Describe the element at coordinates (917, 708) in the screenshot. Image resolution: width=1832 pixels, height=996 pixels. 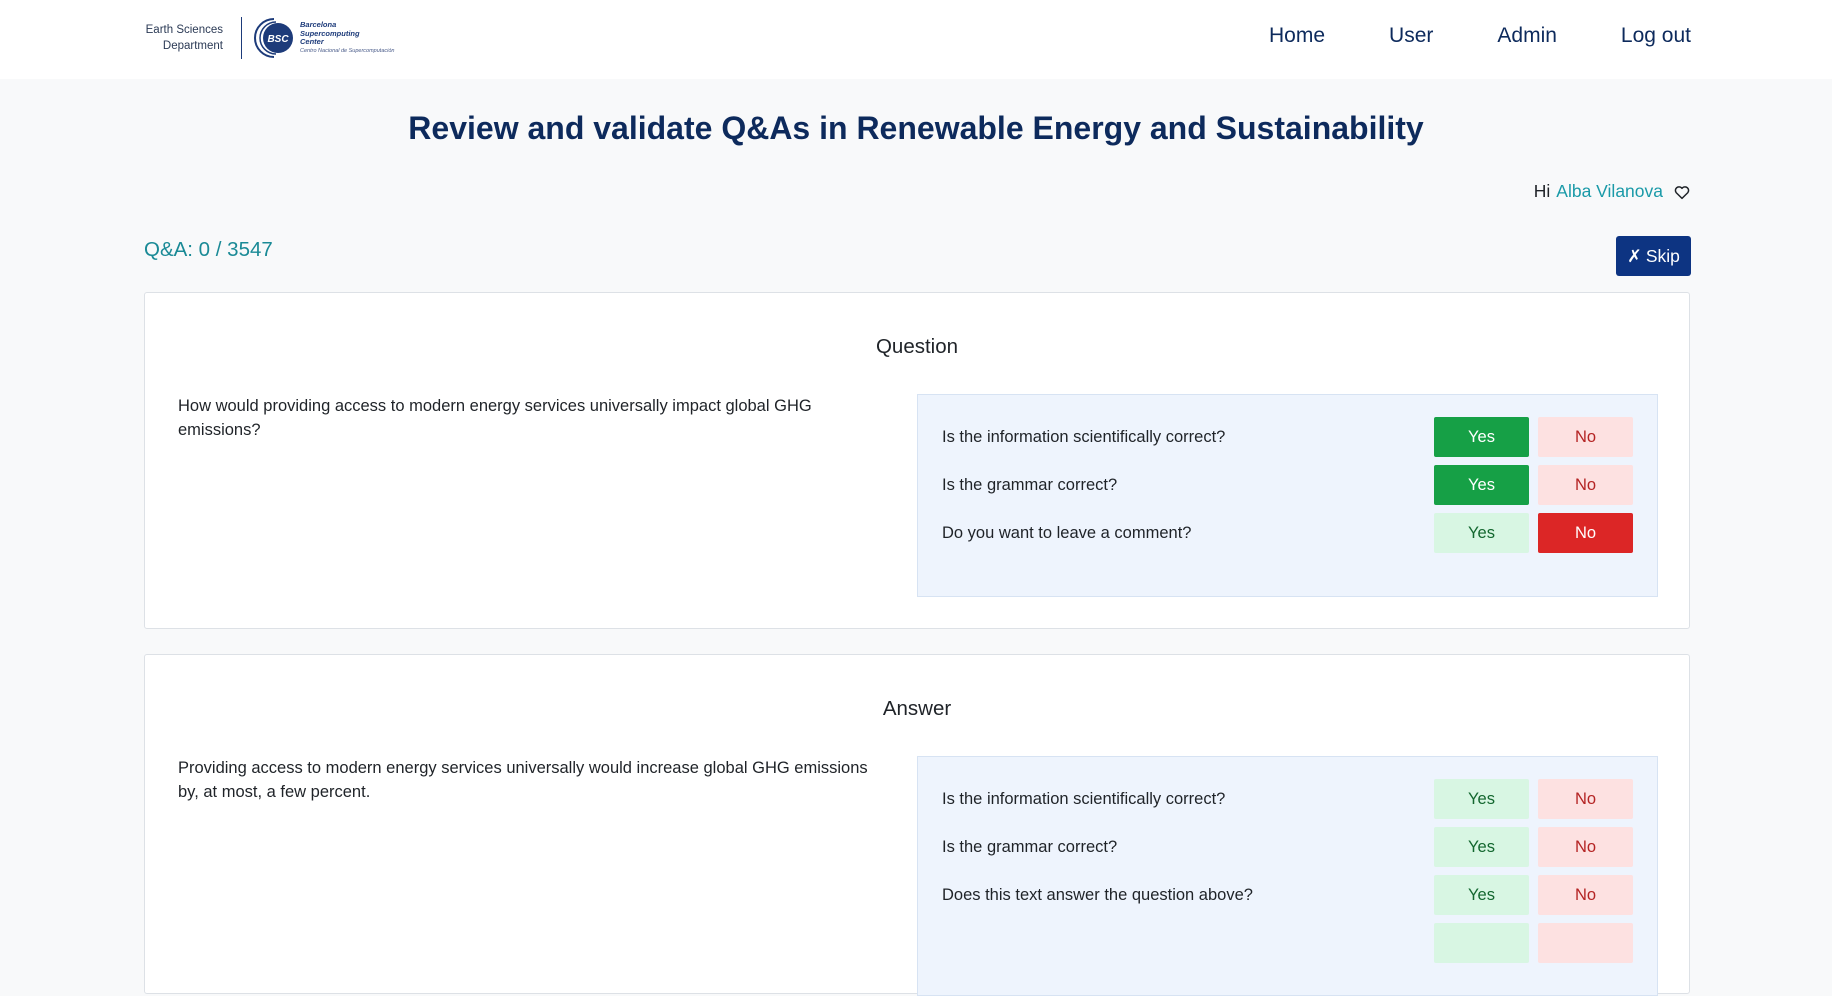
I see `answer-title: Answer` at that location.